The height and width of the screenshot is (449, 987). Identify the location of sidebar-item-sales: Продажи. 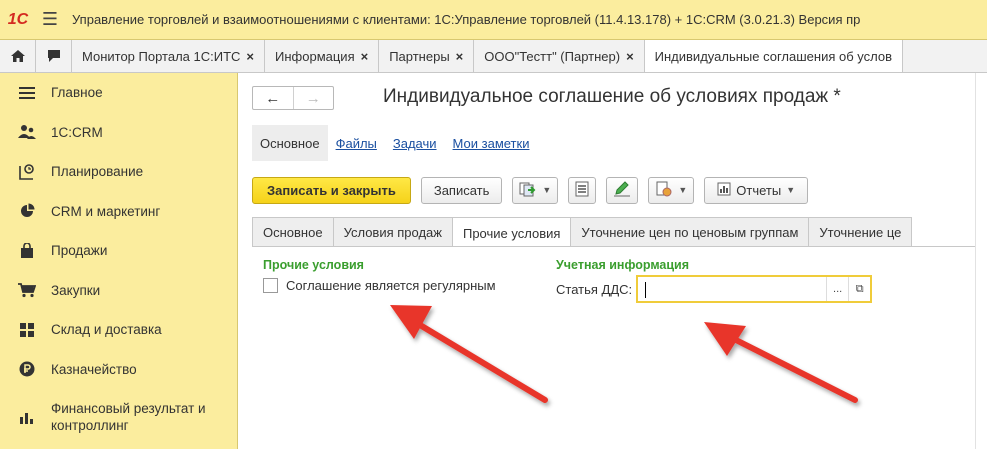
(118, 251).